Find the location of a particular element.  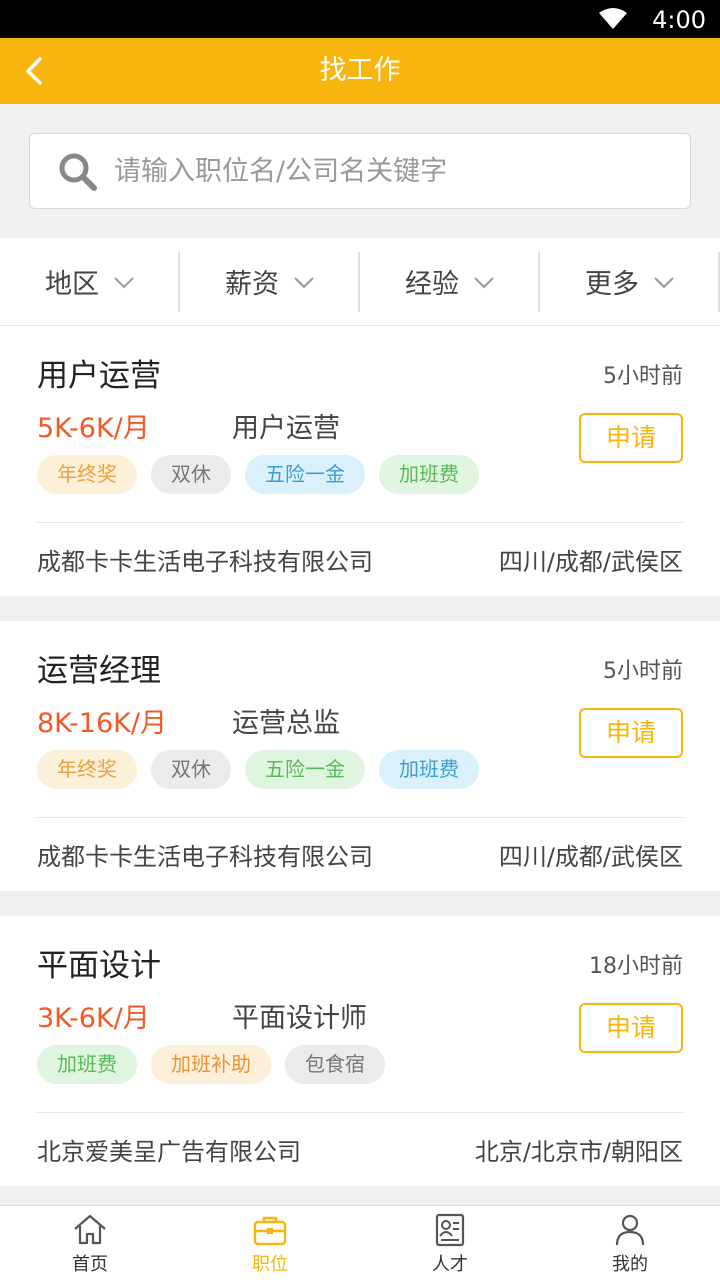

tab-home: 首页 is located at coordinates (90, 1243).